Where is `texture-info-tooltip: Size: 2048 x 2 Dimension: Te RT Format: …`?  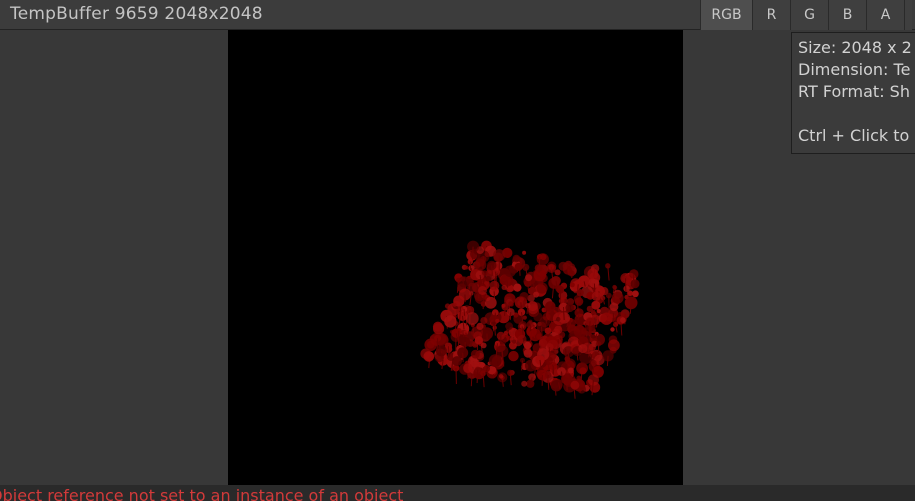 texture-info-tooltip: Size: 2048 x 2 Dimension: Te RT Format: … is located at coordinates (853, 93).